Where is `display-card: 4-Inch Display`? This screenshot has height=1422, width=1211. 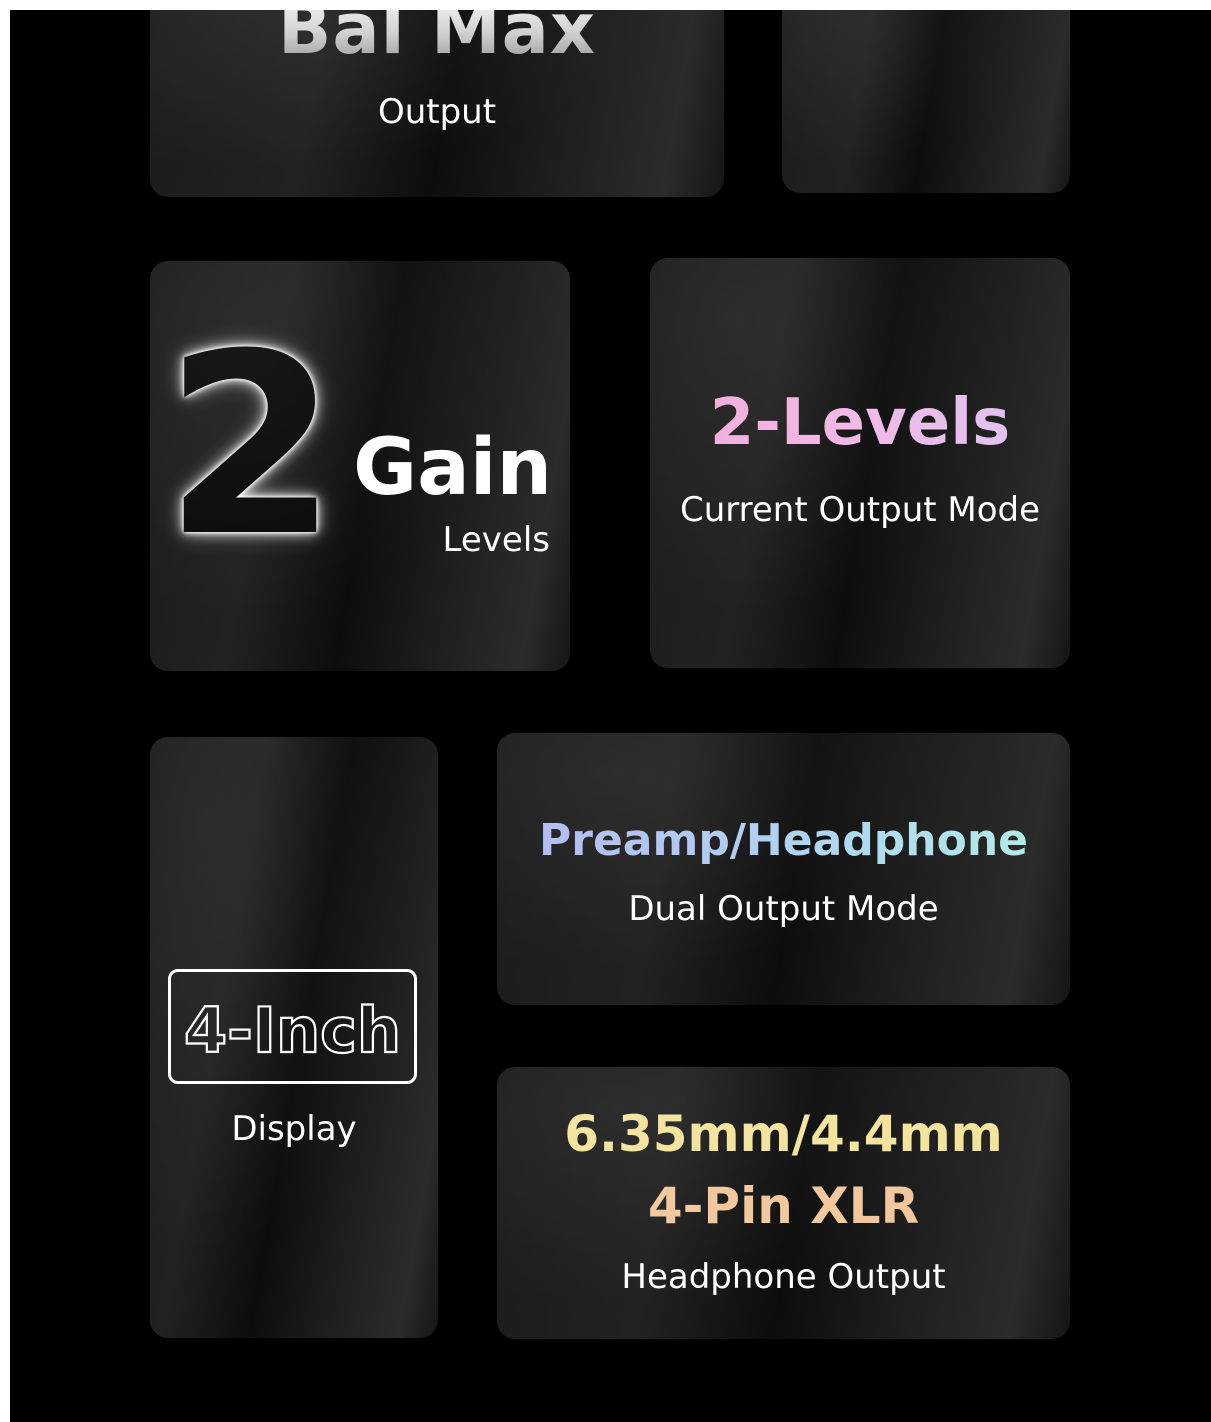
display-card: 4-Inch Display is located at coordinates (294, 1037).